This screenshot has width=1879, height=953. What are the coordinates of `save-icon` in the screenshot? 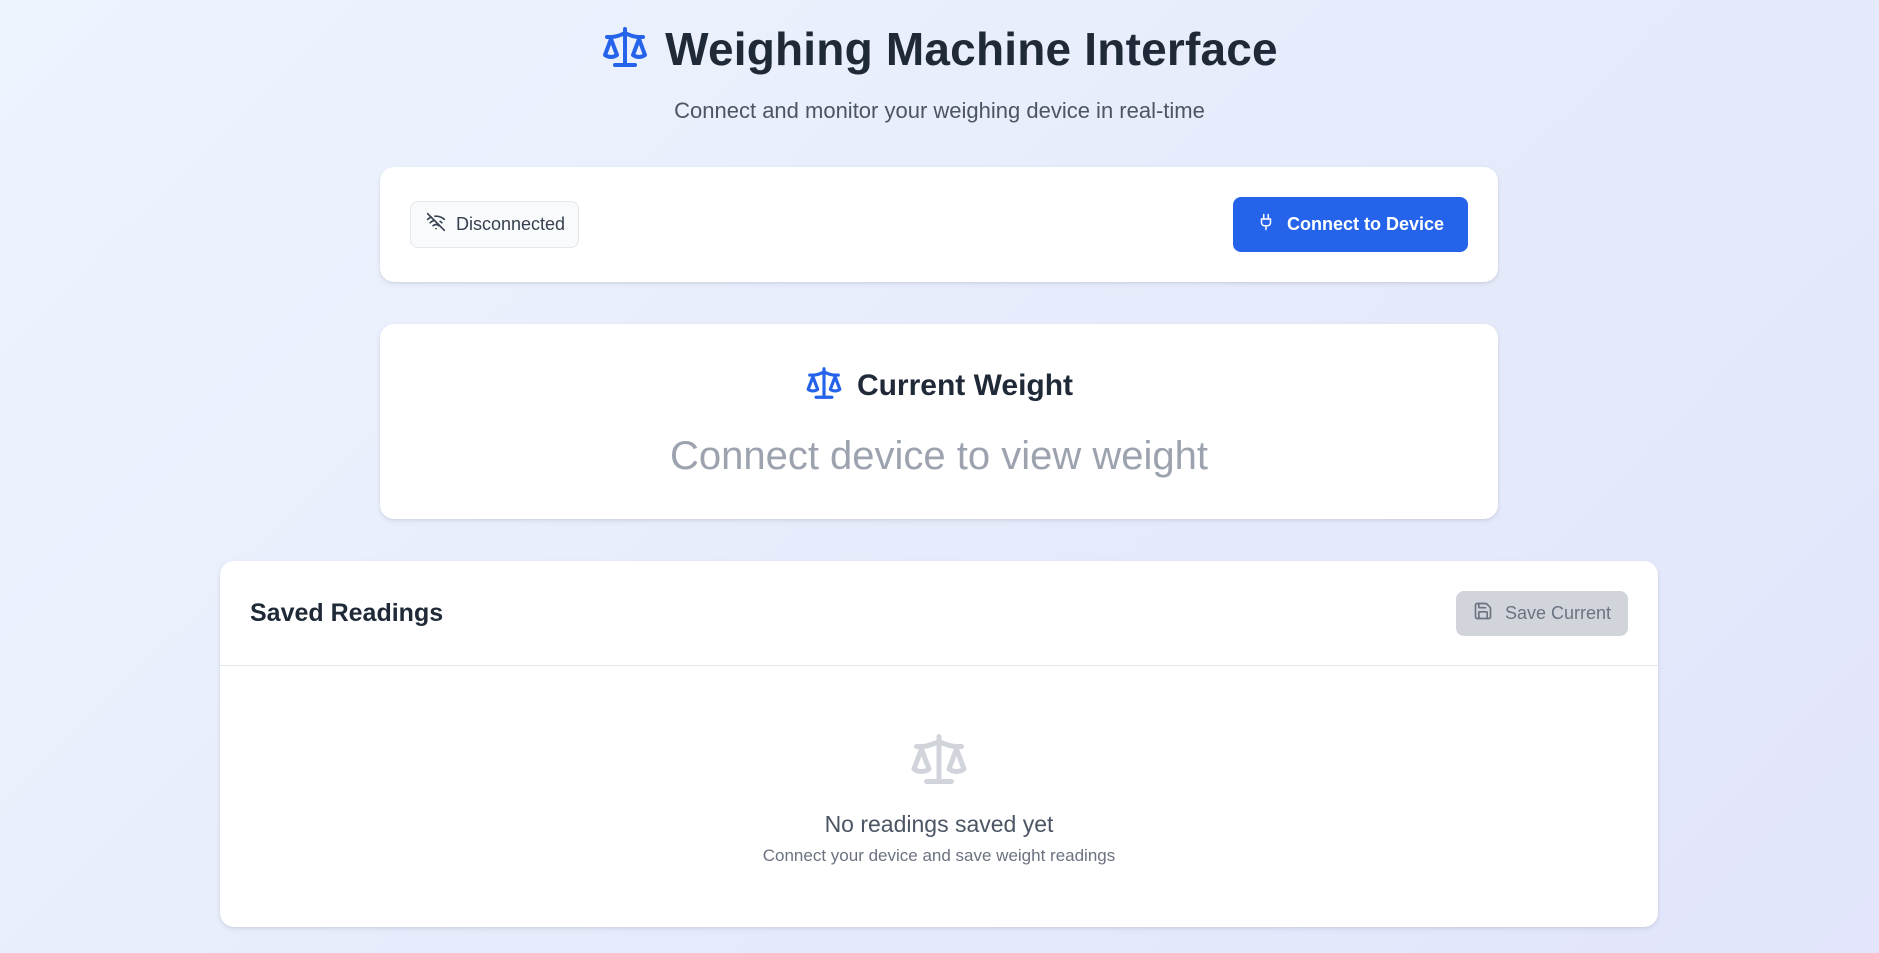 It's located at (1483, 613).